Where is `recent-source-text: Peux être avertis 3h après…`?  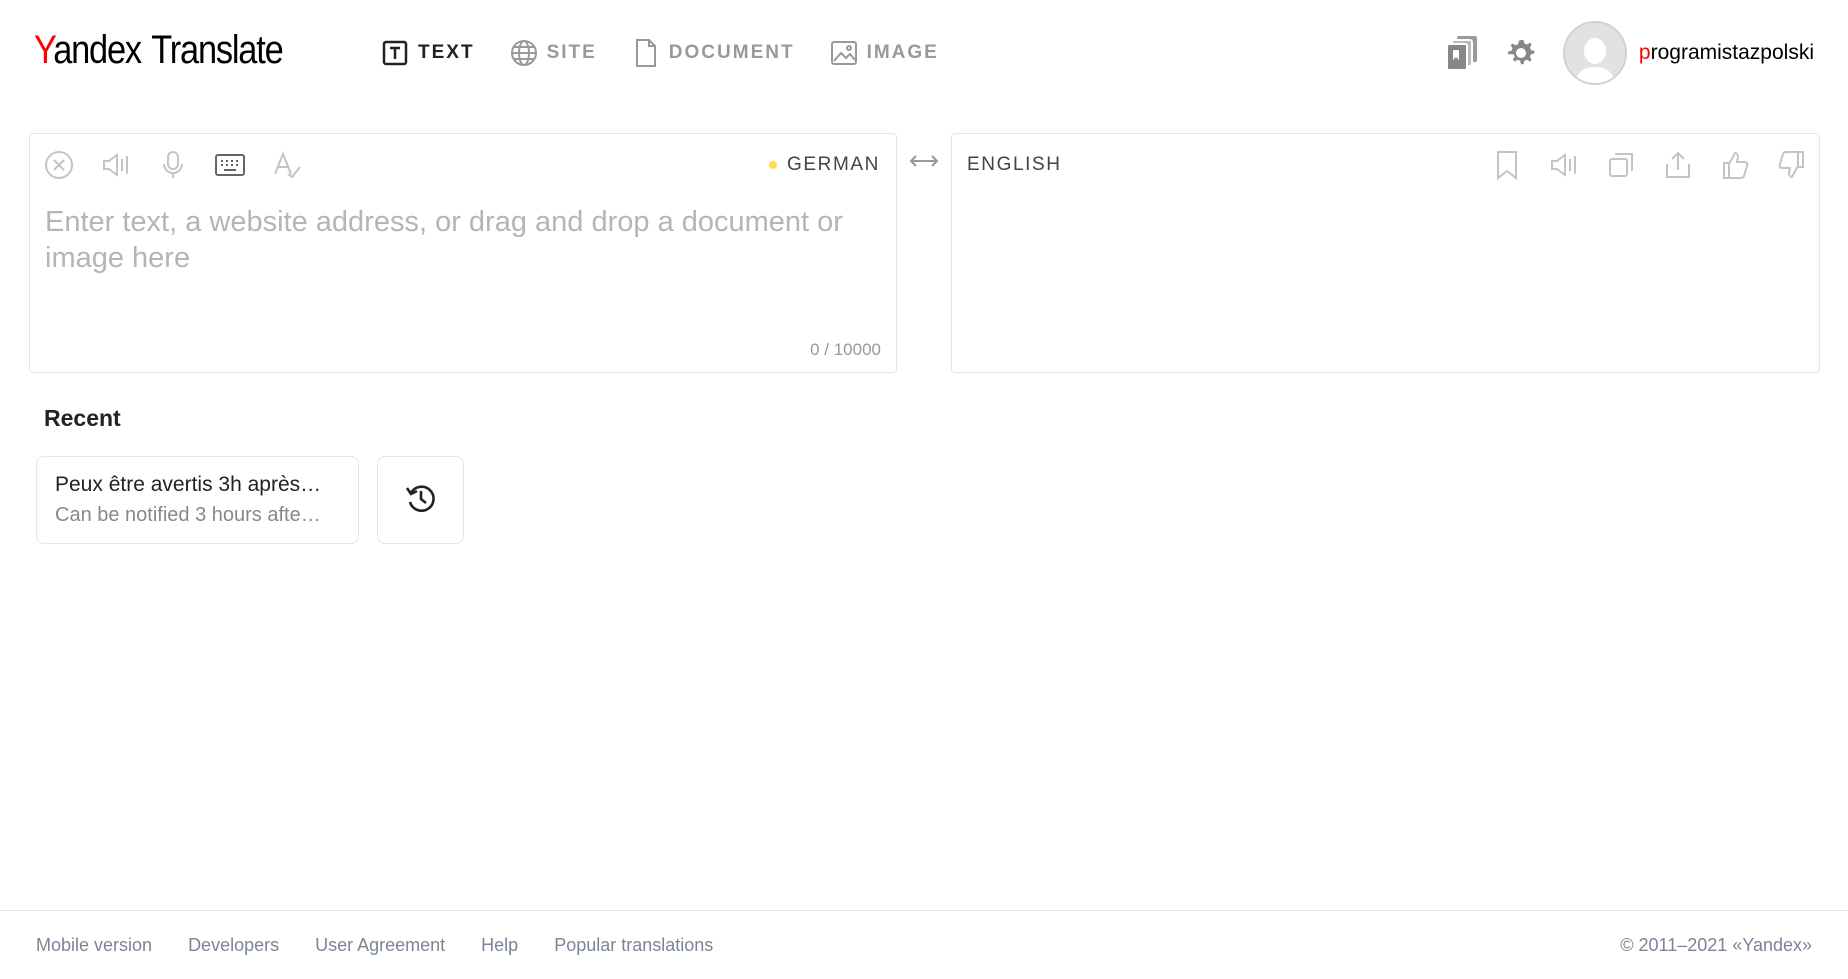 recent-source-text: Peux être avertis 3h après… is located at coordinates (188, 484).